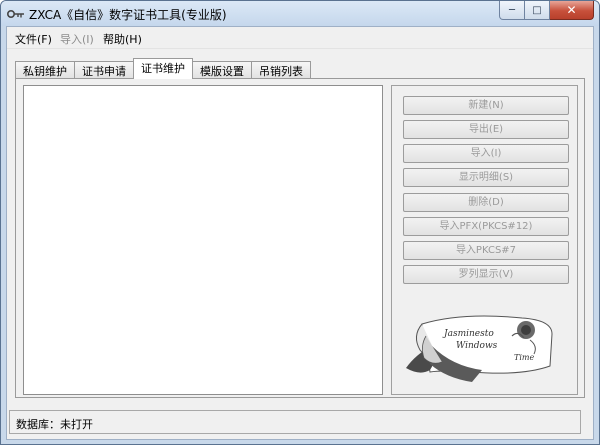 The image size is (600, 445). I want to click on tab-template-settings: 模版设置, so click(222, 69).